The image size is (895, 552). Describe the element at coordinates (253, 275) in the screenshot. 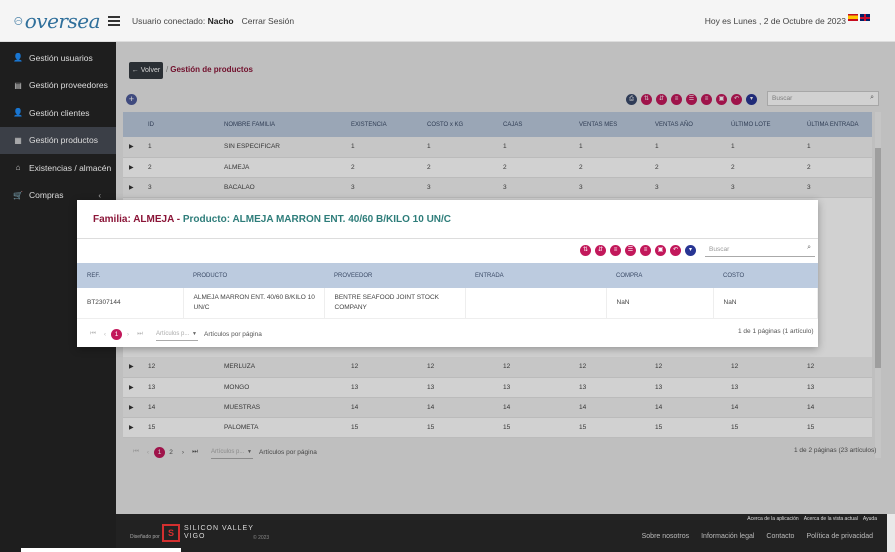

I see `col-header: PRODUCTO` at that location.